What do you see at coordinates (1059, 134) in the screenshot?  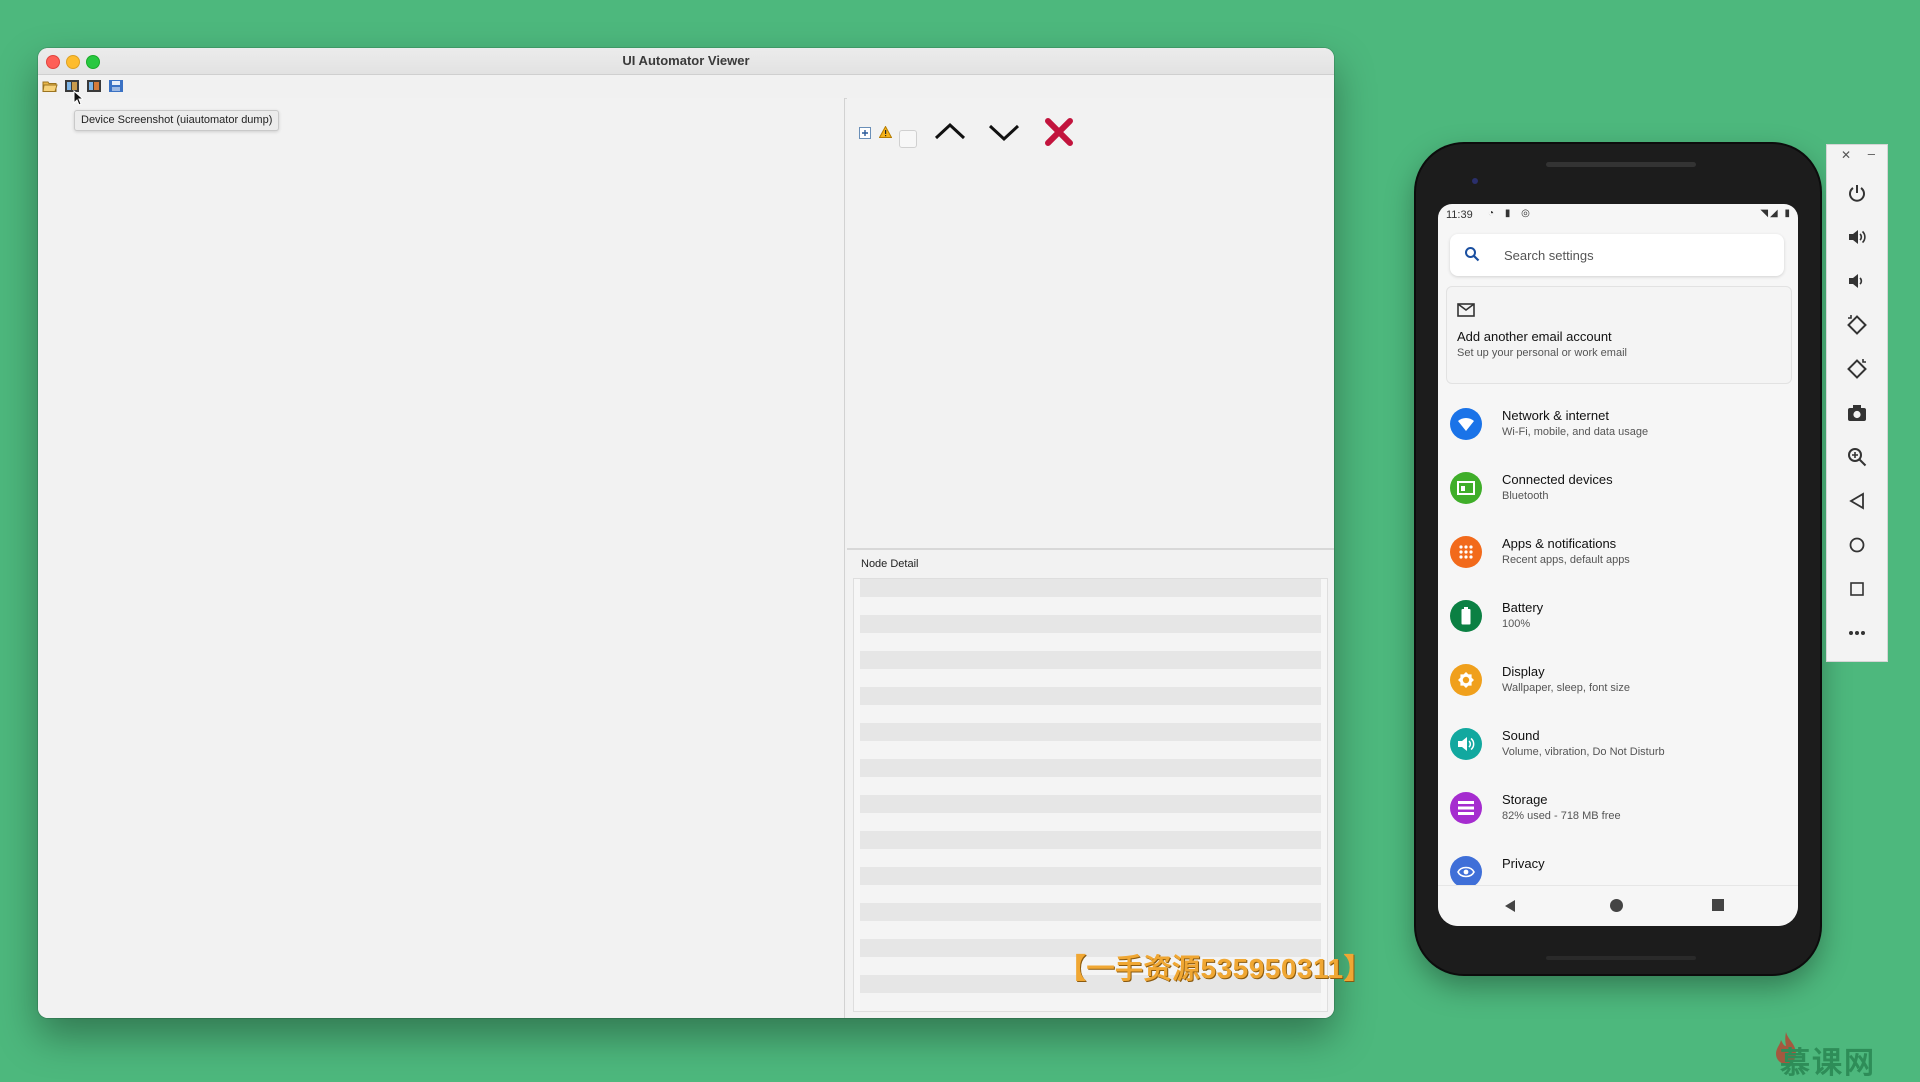 I see `clear-search-close-icon` at bounding box center [1059, 134].